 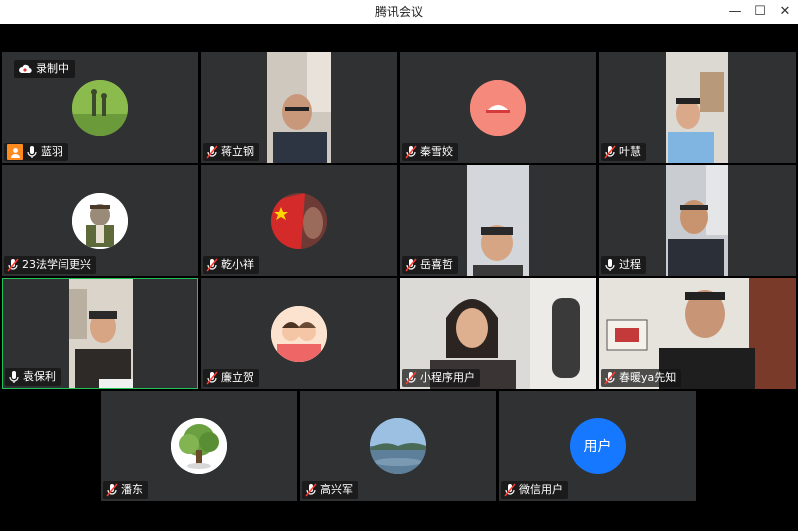 I want to click on name-tag: 春暖ya先知, so click(x=641, y=378).